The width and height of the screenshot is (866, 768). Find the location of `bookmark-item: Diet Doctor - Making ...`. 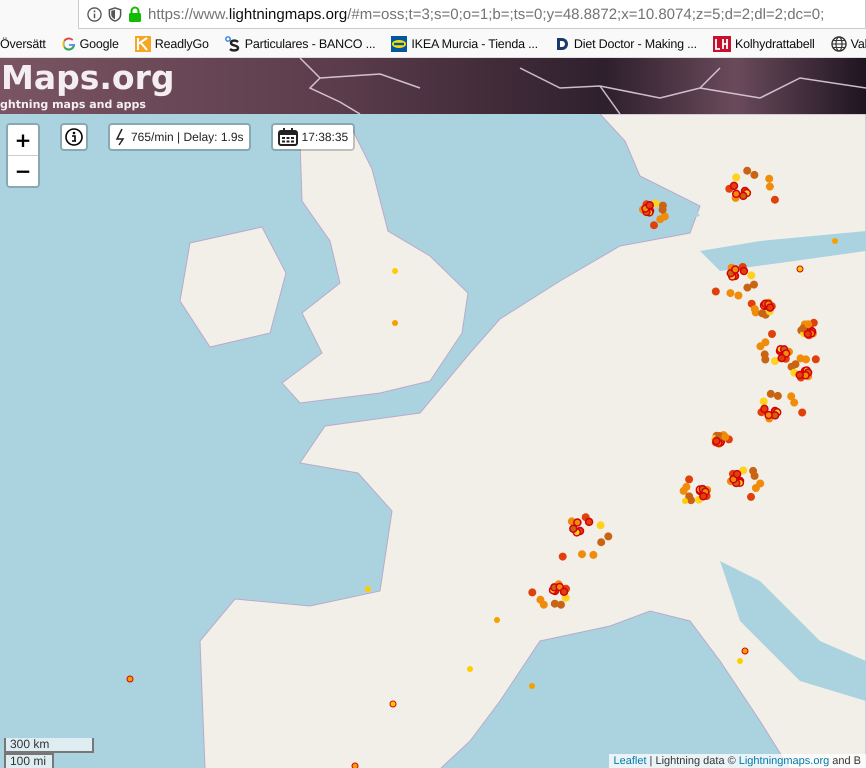

bookmark-item: Diet Doctor - Making ... is located at coordinates (625, 44).